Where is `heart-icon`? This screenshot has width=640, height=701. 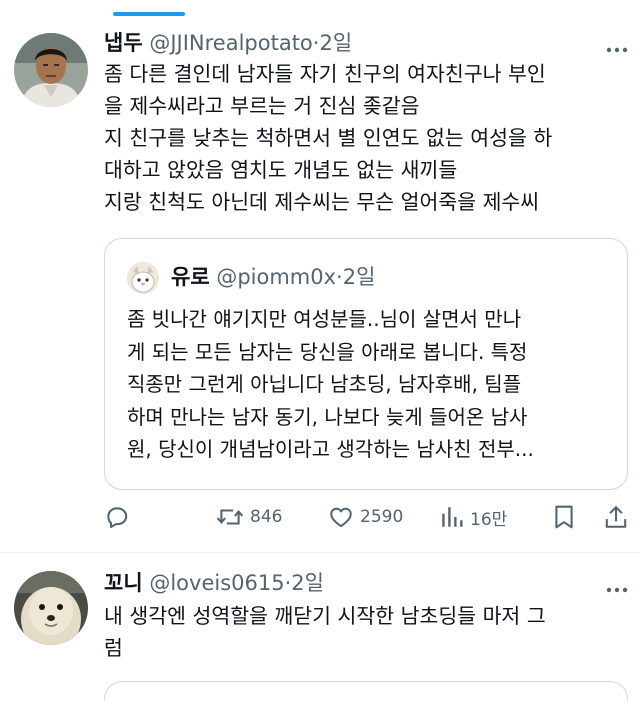 heart-icon is located at coordinates (341, 517).